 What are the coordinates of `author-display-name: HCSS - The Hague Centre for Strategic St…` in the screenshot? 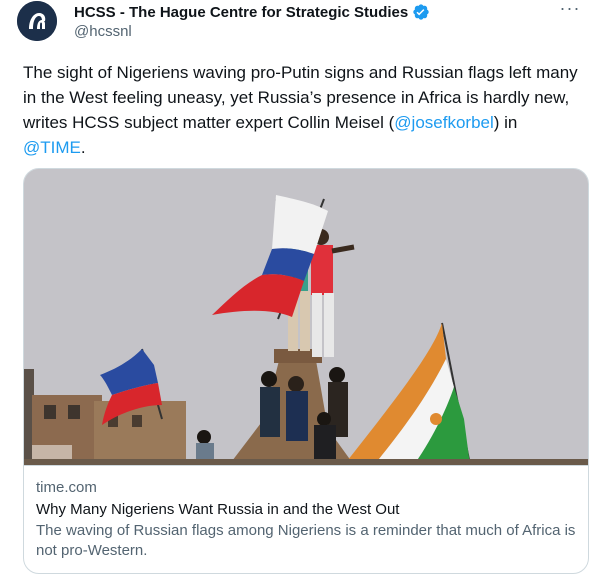 It's located at (241, 12).